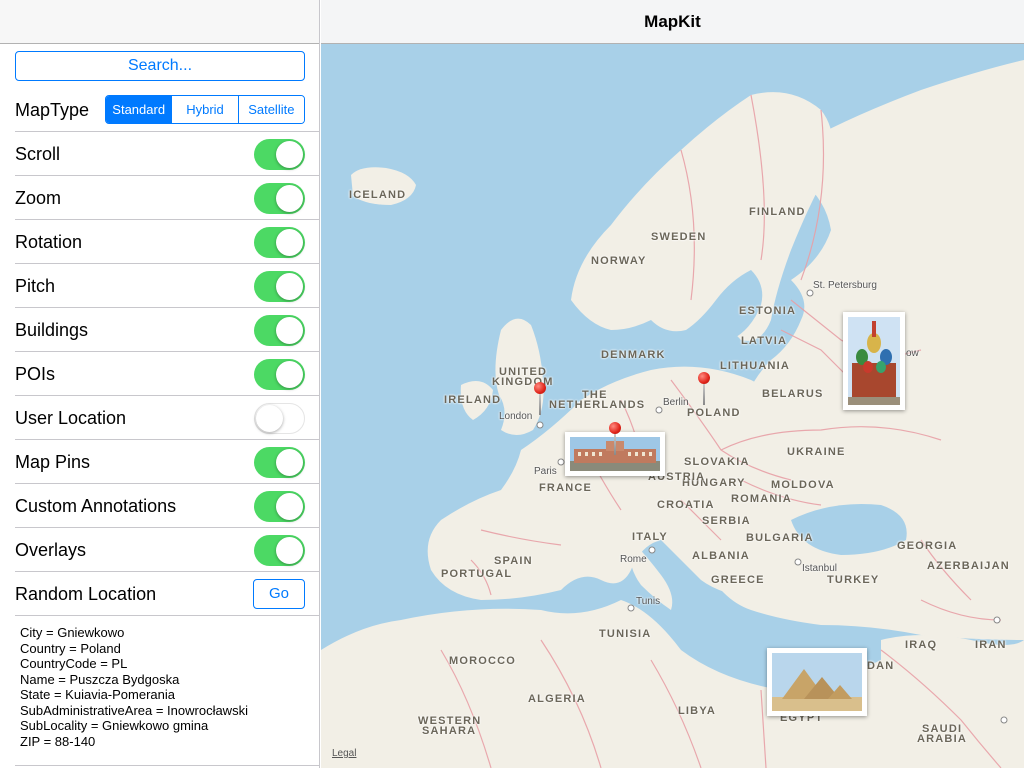 The image size is (1024, 768). What do you see at coordinates (820, 568) in the screenshot?
I see `city-istanbul: Istanbul` at bounding box center [820, 568].